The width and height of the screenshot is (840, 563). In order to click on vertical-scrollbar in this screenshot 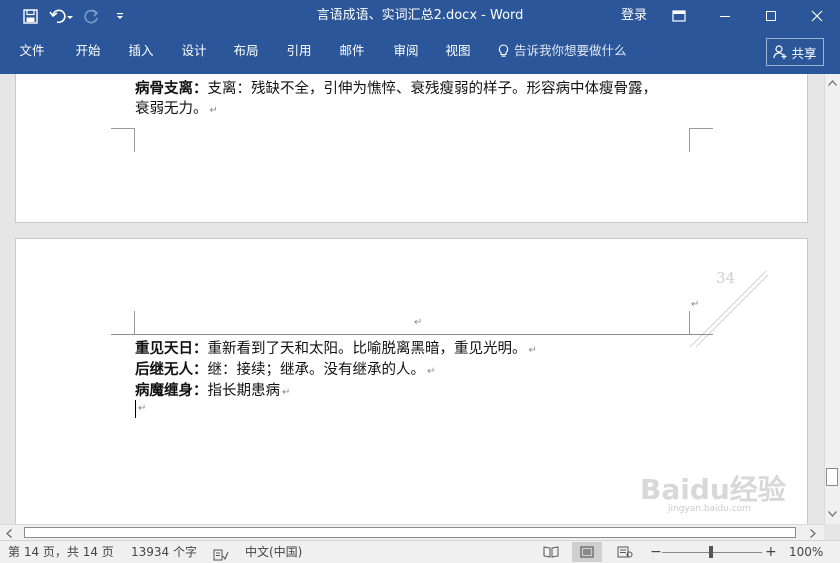, I will do `click(832, 299)`.